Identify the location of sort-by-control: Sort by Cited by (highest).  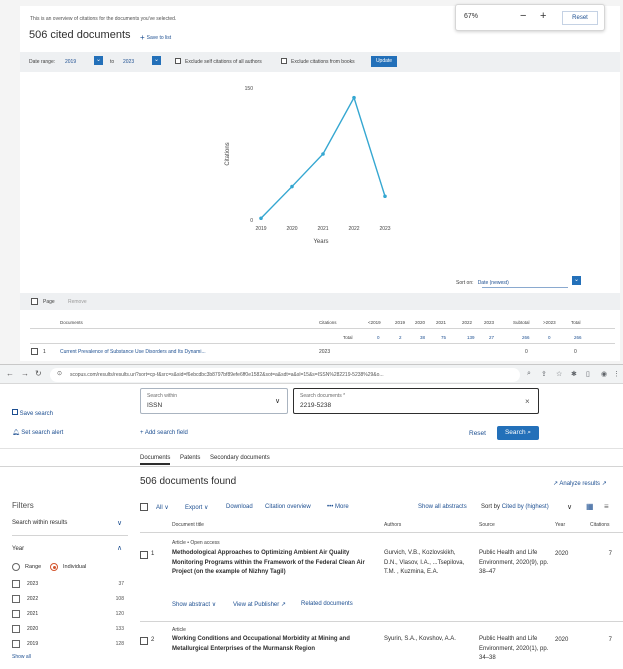
(515, 507).